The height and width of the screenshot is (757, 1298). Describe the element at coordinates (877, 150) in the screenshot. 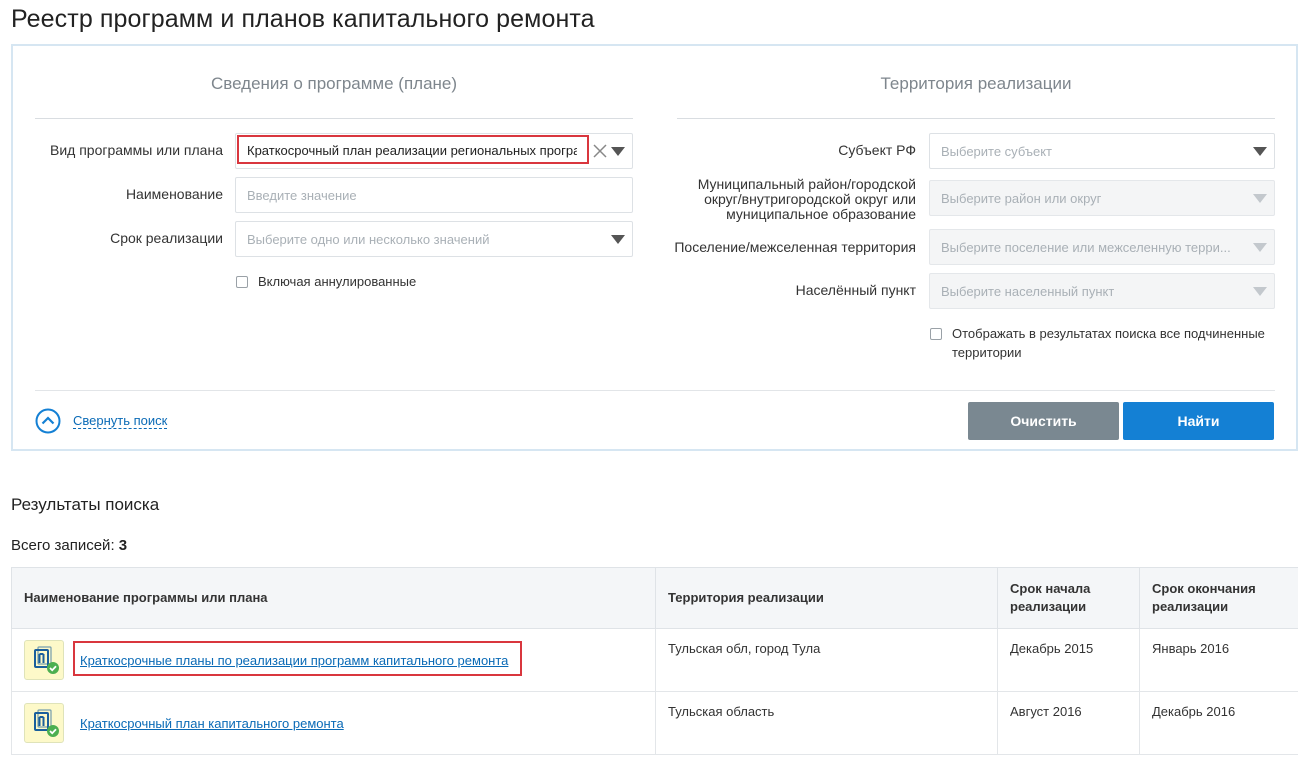

I see `subject-label: Субъект РФ` at that location.